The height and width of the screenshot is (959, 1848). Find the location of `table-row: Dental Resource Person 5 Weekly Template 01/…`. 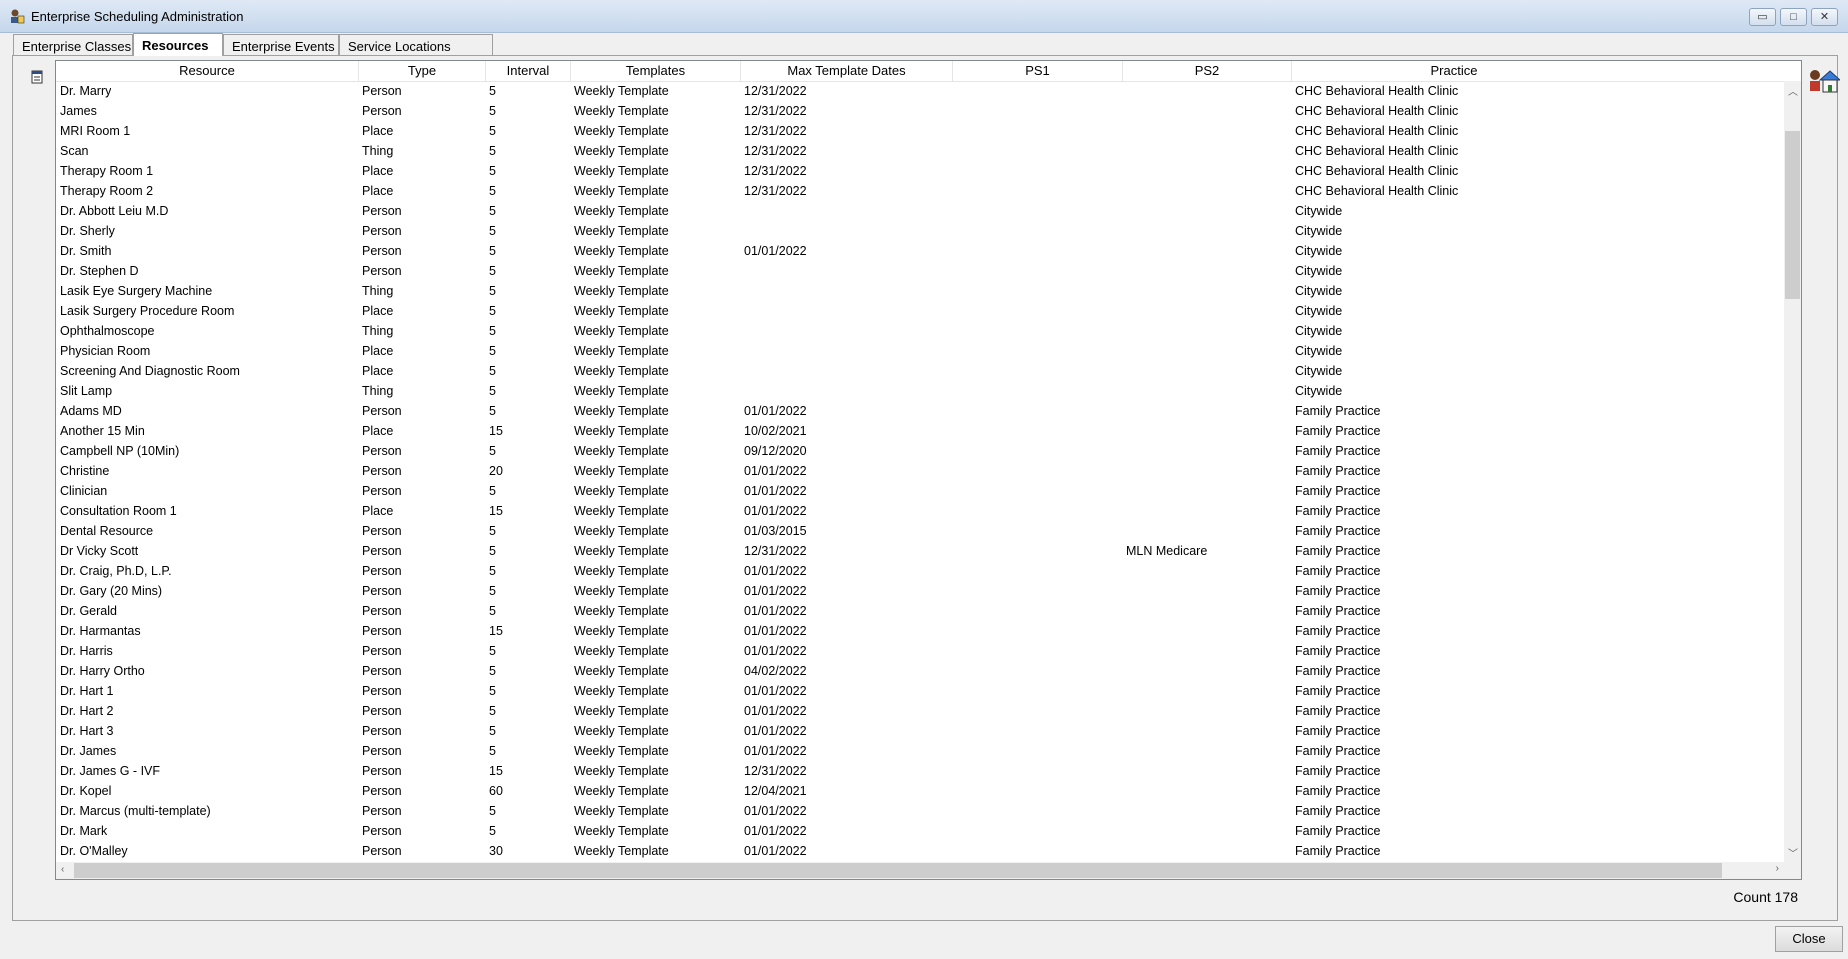

table-row: Dental Resource Person 5 Weekly Template 01/… is located at coordinates (920, 531).